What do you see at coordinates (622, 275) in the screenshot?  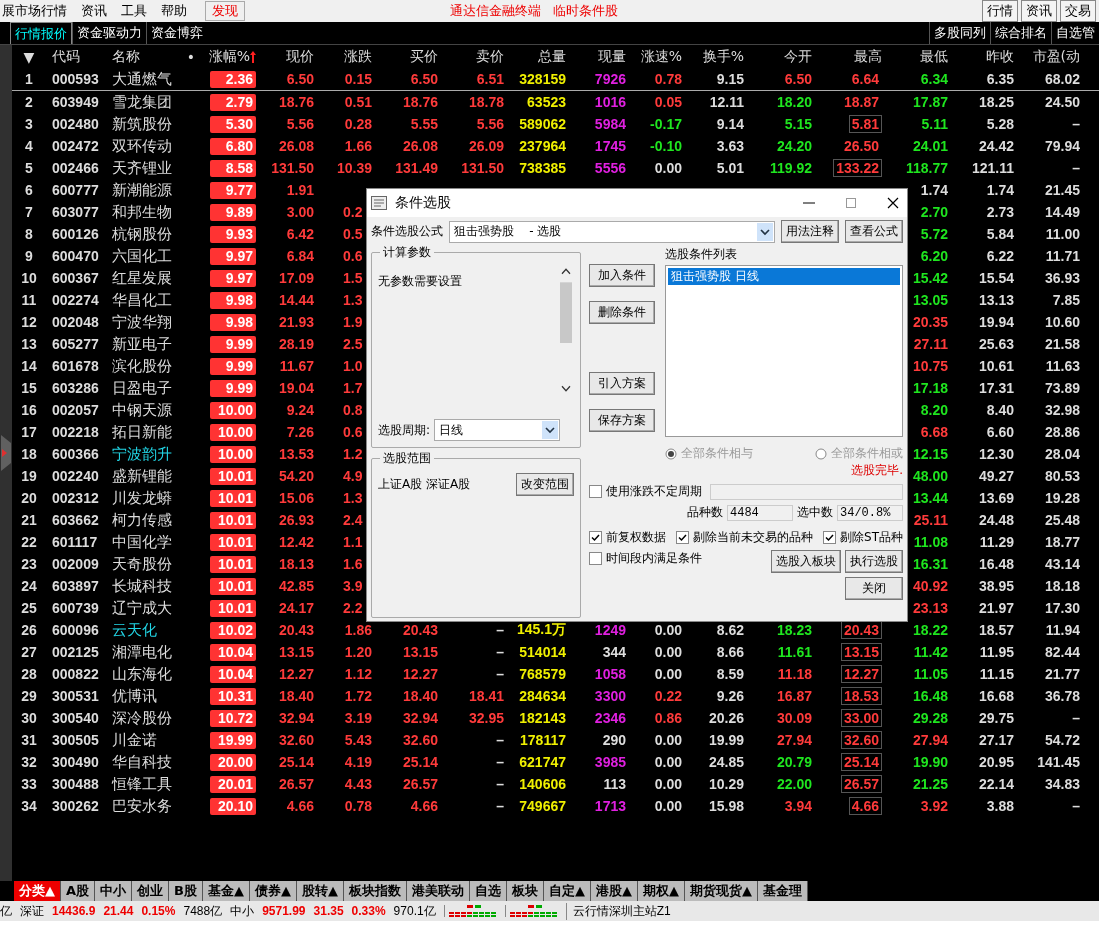 I see `dialog-button: 加入条件` at bounding box center [622, 275].